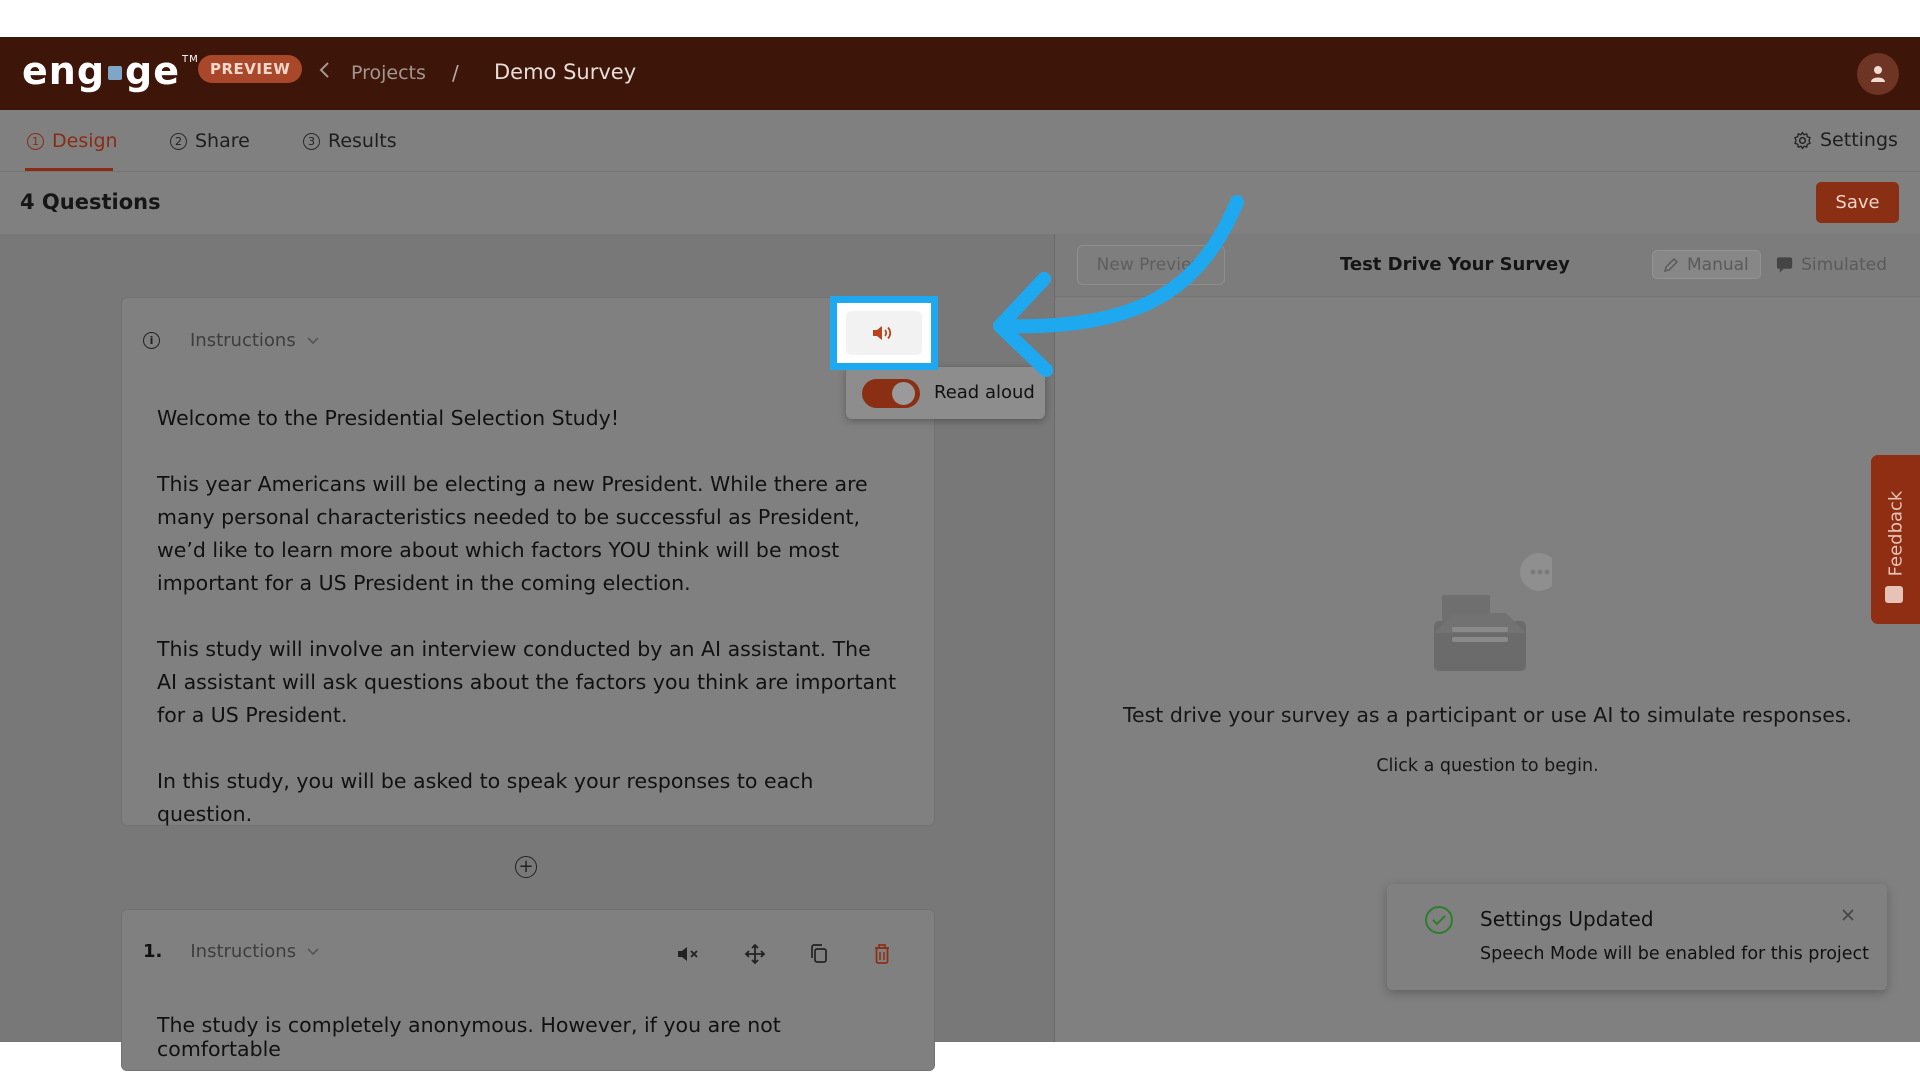 The width and height of the screenshot is (1920, 1080). Describe the element at coordinates (755, 954) in the screenshot. I see `move-icon` at that location.